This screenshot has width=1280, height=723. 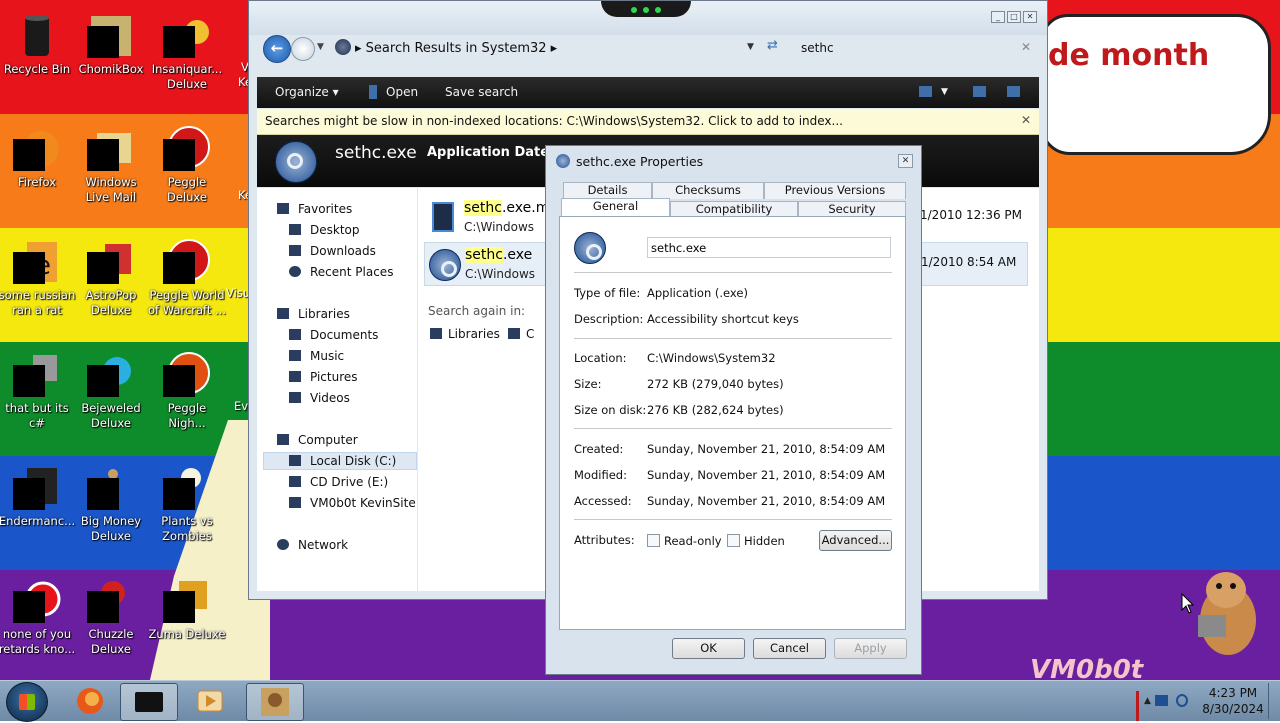 I want to click on nav-favorites: Favorites, so click(x=314, y=209).